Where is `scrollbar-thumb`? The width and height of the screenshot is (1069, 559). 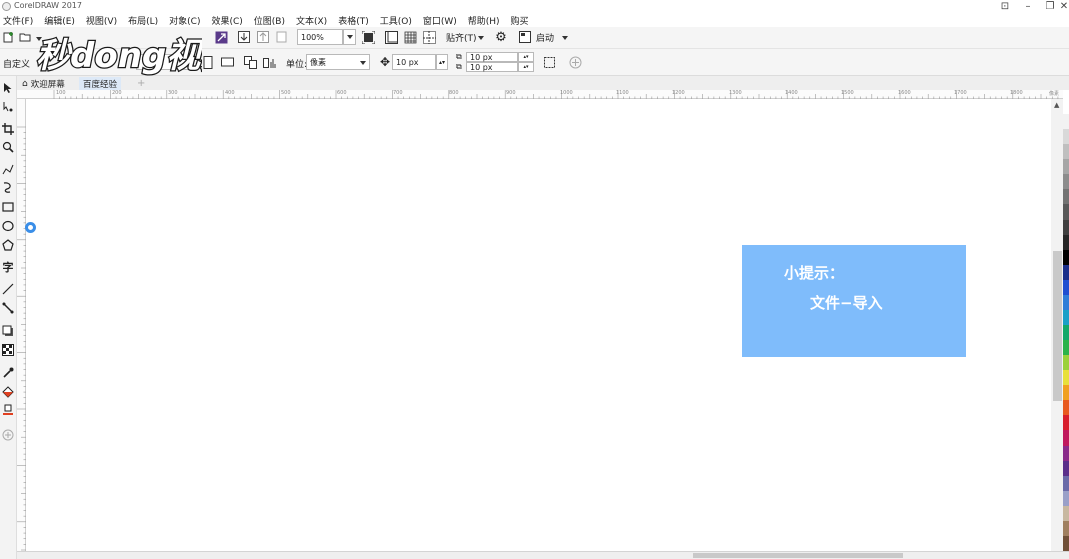 scrollbar-thumb is located at coordinates (1057, 326).